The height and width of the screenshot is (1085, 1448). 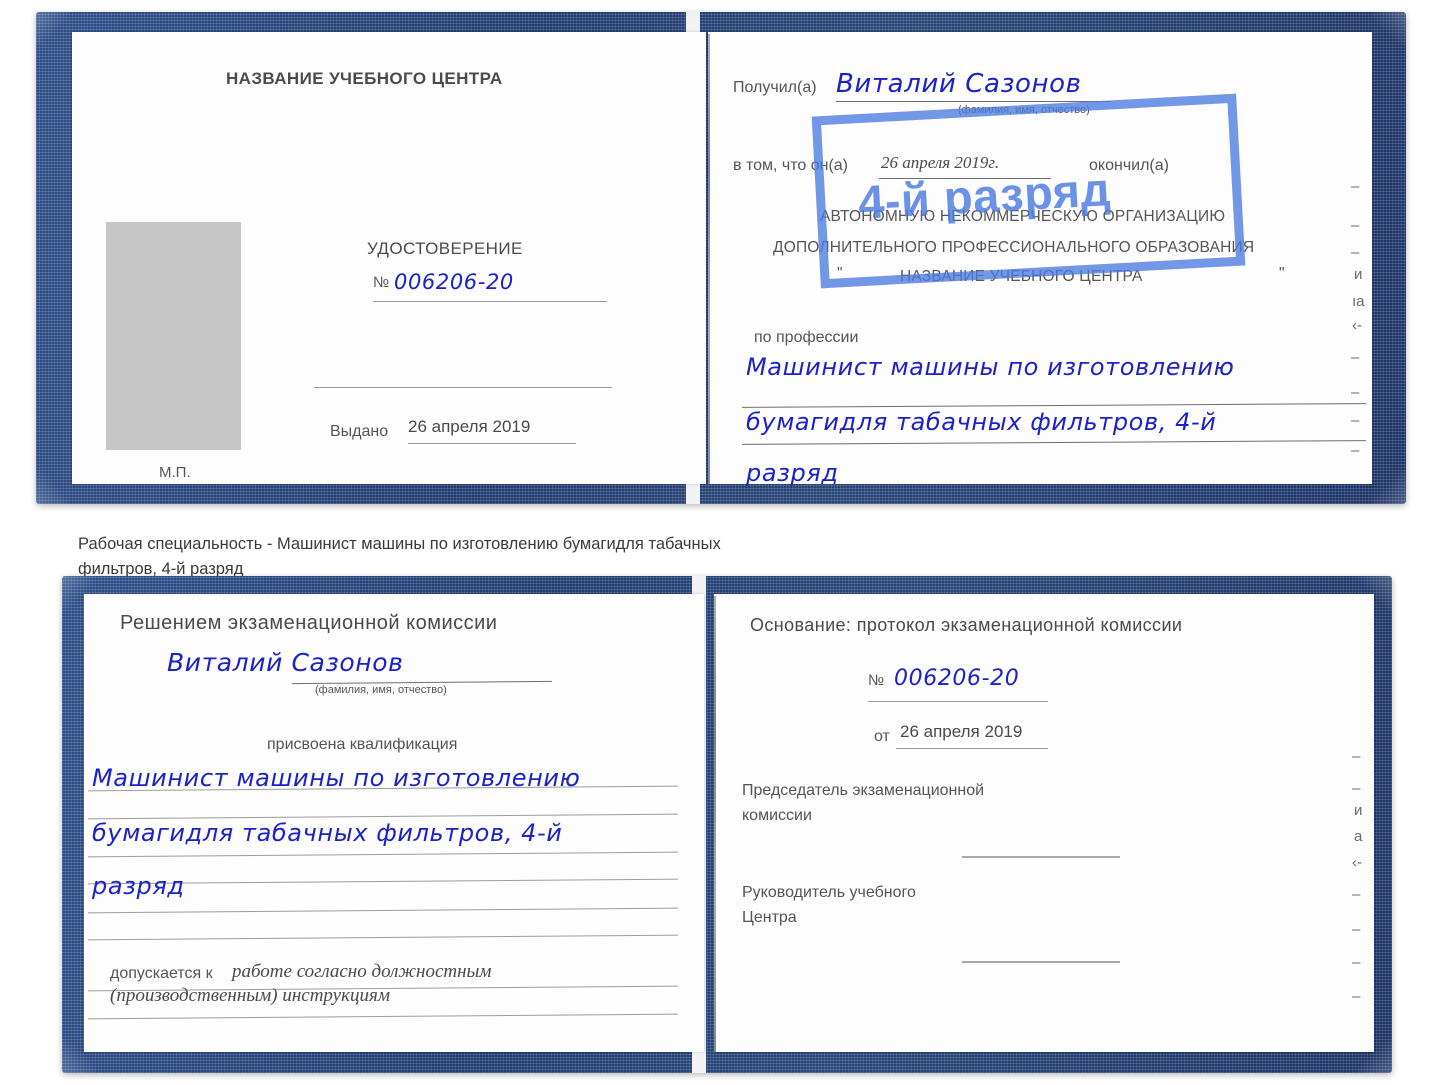 What do you see at coordinates (972, 748) in the screenshot?
I see `protocol-from-rule` at bounding box center [972, 748].